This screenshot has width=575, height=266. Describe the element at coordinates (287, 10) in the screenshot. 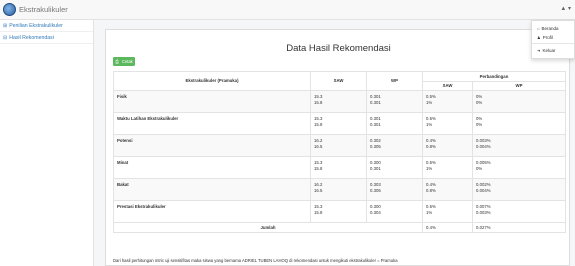

I see `top-navbar: Ekstrakulikuler ▲ ▾` at that location.